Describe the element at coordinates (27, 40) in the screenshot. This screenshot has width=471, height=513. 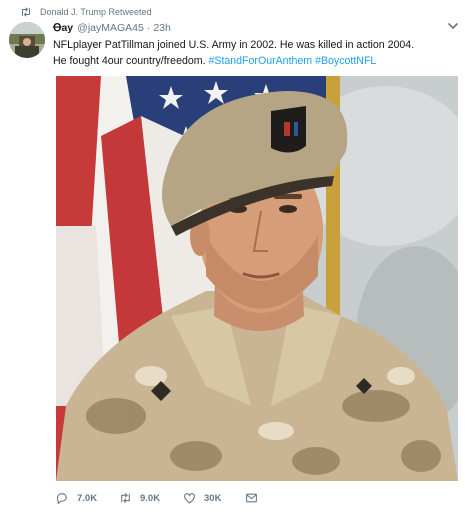
I see `avatar` at that location.